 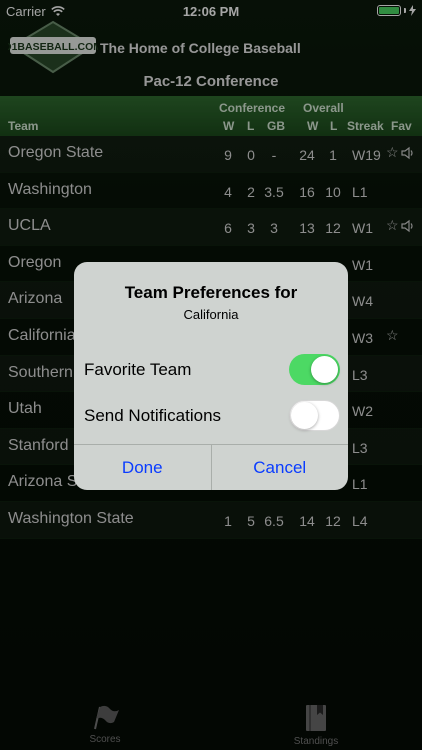 I want to click on favorite-team-label: Favorite Team, so click(x=138, y=369).